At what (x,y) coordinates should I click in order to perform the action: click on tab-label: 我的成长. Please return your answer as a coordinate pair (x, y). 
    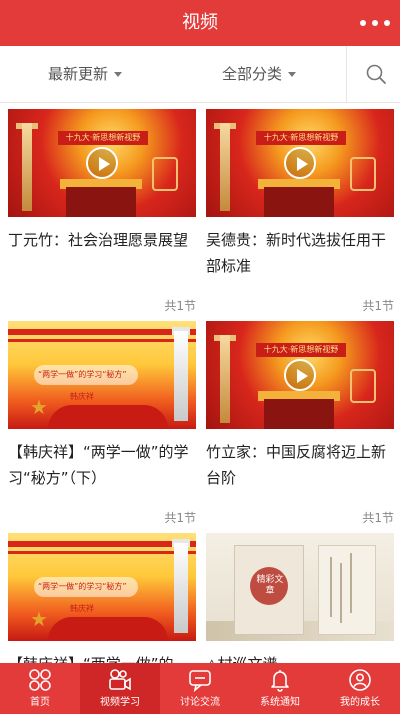
    Looking at the image, I should click on (360, 702).